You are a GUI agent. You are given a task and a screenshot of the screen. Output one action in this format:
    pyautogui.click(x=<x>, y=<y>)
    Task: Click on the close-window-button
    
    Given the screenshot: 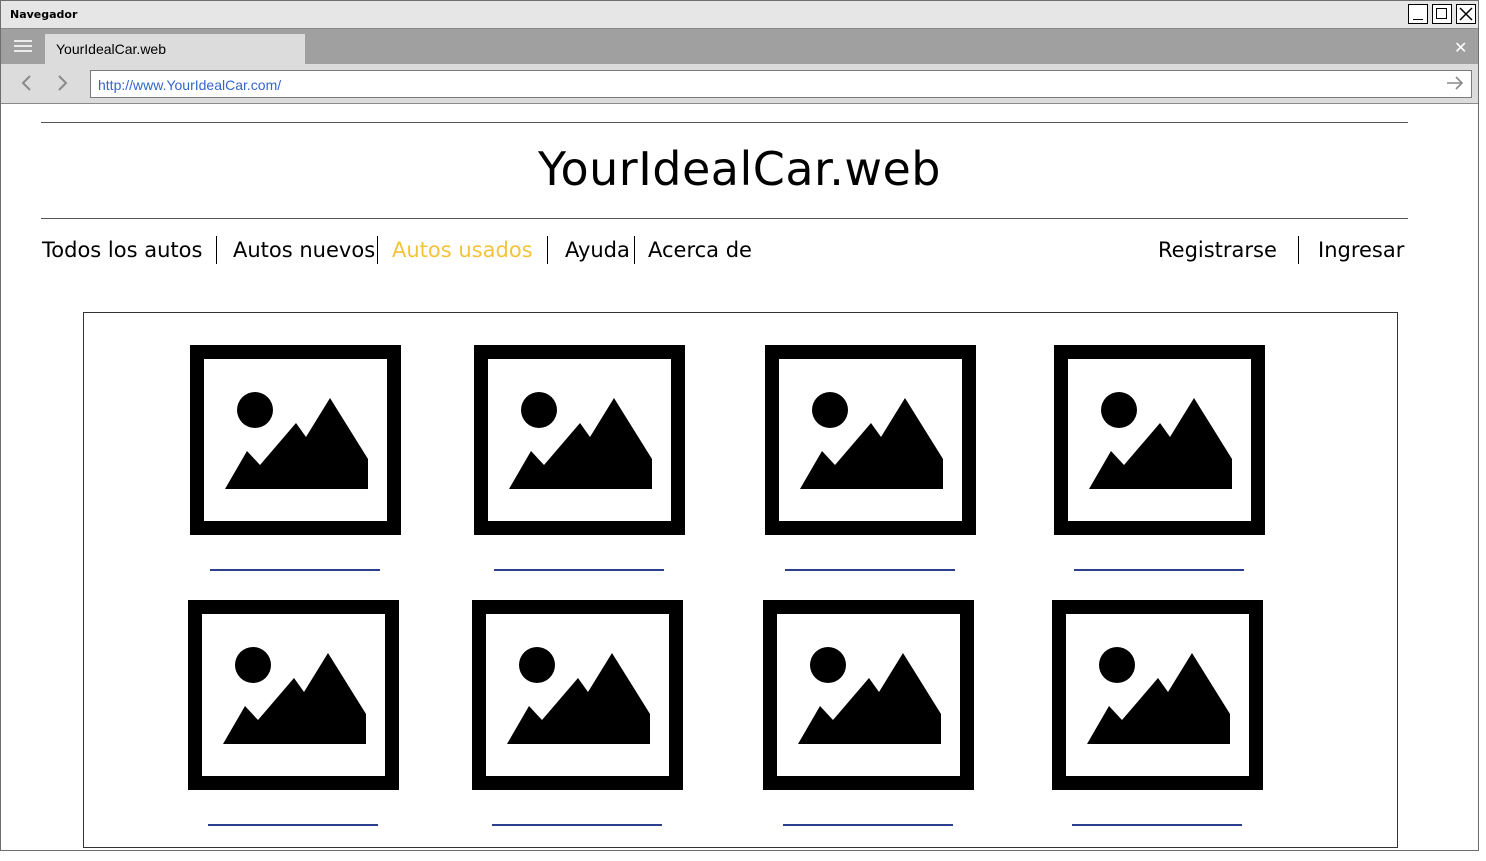 What is the action you would take?
    pyautogui.click(x=1466, y=14)
    